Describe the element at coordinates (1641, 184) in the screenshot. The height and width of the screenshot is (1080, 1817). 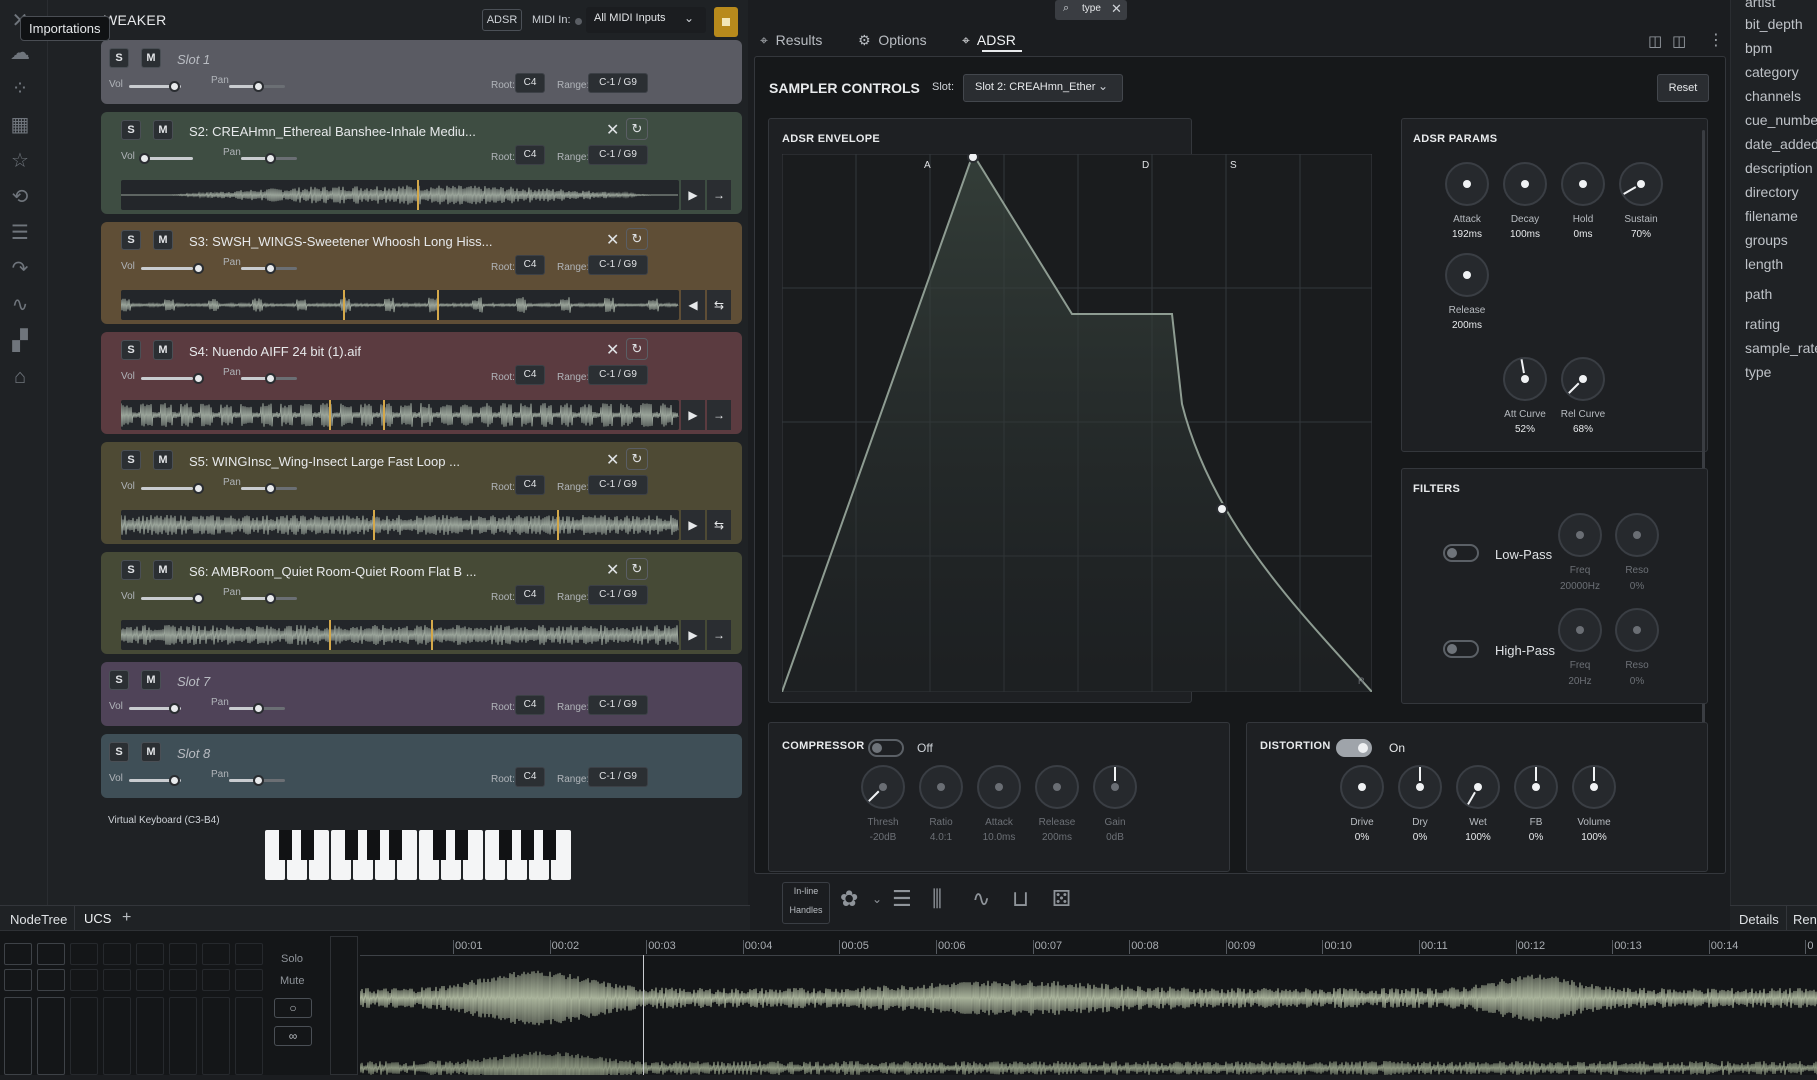
I see `sustain-knob` at that location.